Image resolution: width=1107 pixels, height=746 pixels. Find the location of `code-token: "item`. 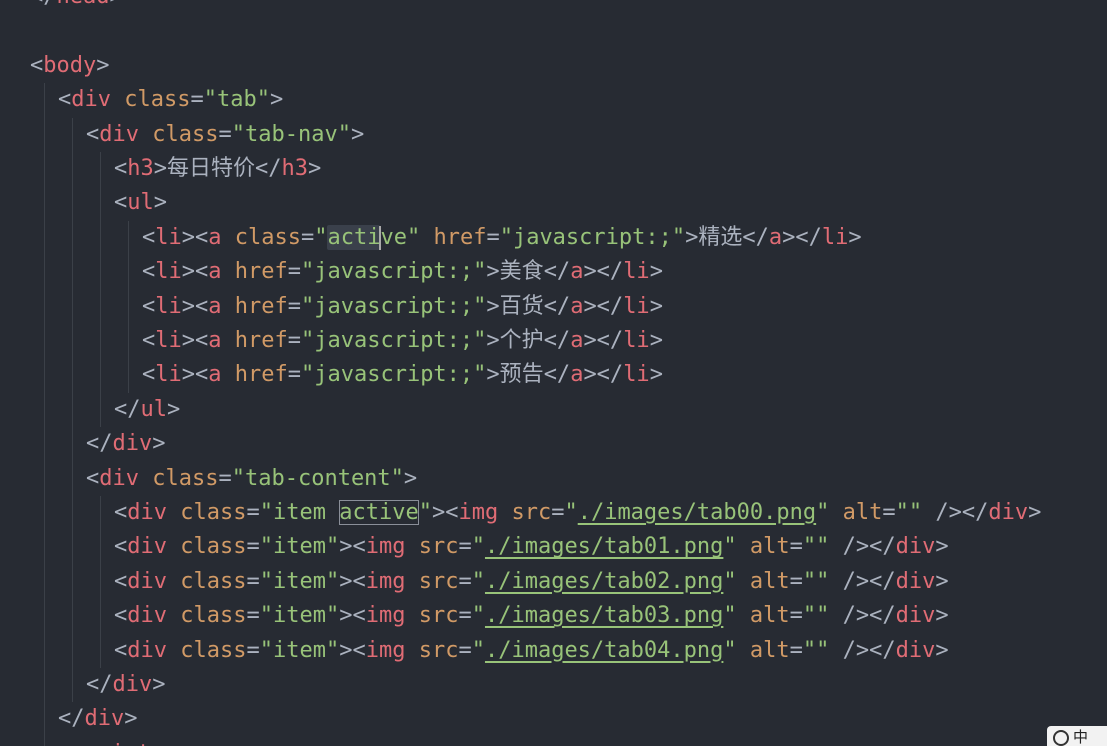

code-token: "item is located at coordinates (299, 512).